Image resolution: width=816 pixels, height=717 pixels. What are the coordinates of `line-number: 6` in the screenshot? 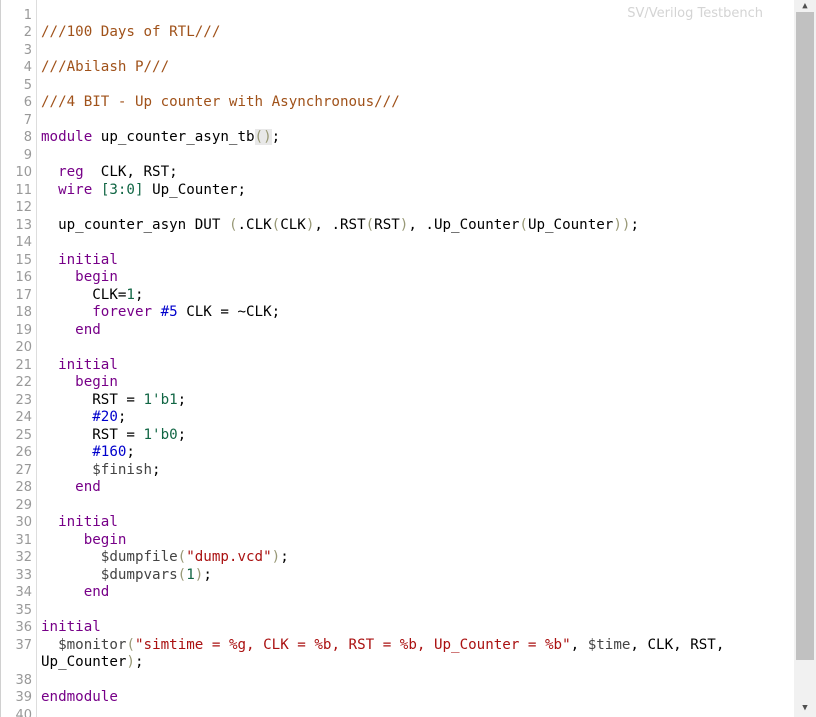 It's located at (27, 102).